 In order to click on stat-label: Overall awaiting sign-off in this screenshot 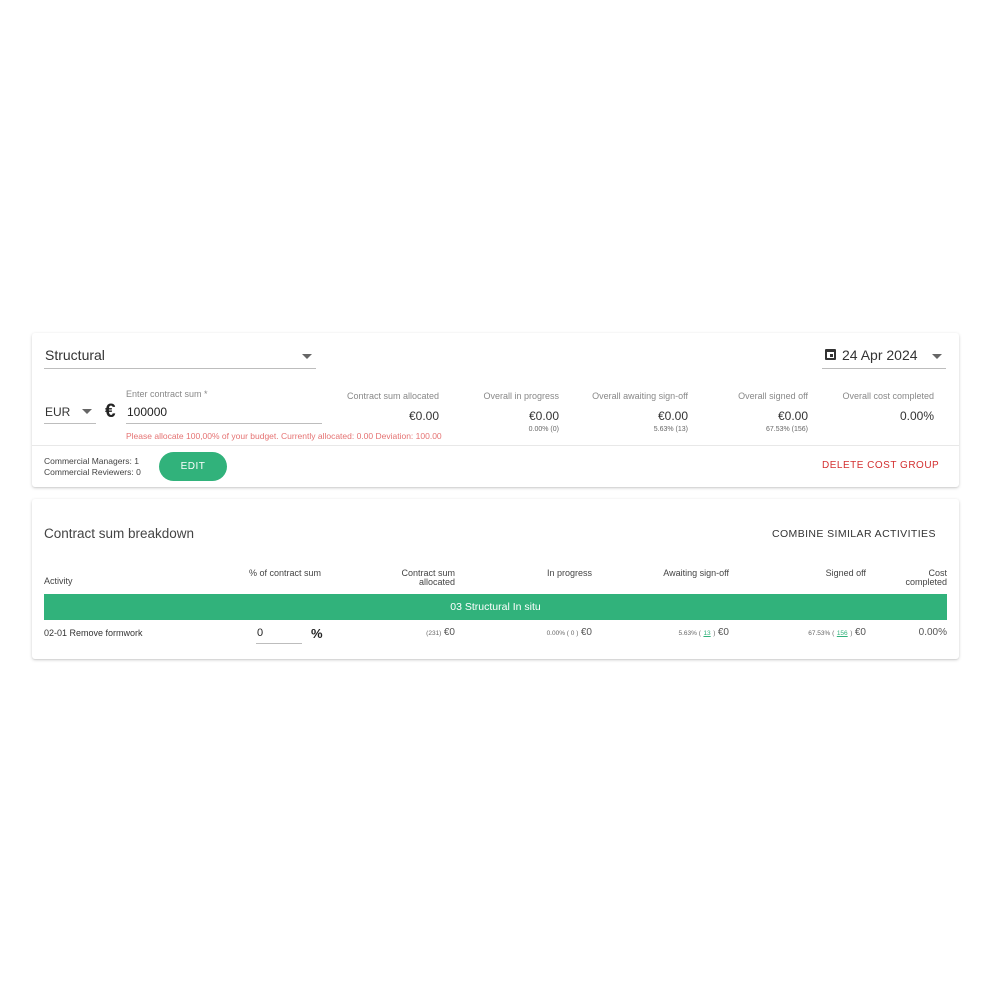, I will do `click(640, 396)`.